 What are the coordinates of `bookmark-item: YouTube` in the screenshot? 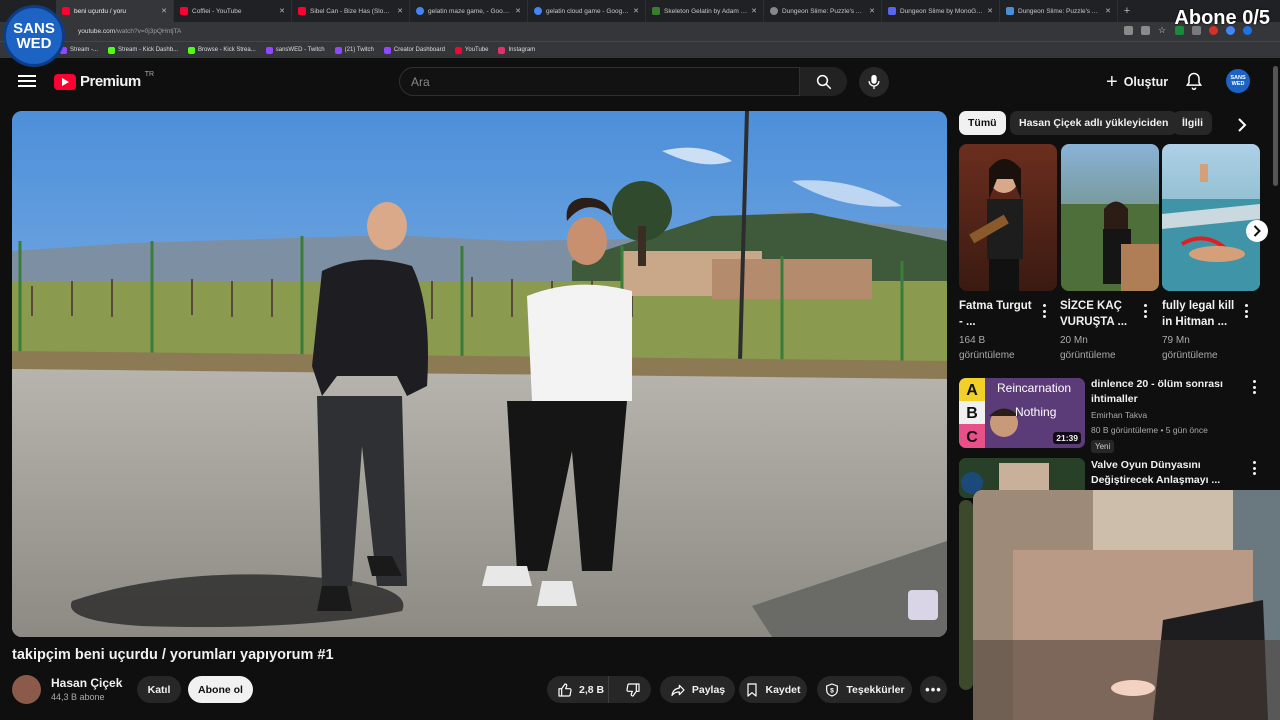 It's located at (471, 50).